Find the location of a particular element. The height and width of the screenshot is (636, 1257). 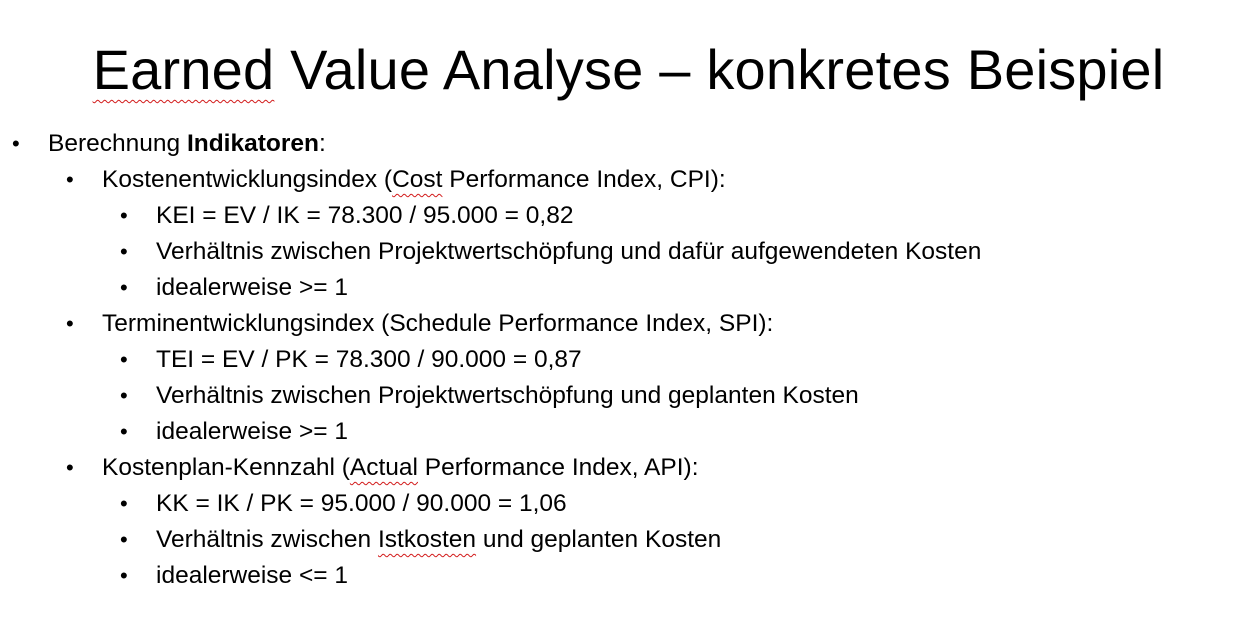

bullet-item-cpi-ideal: • idealerweise >= 1 is located at coordinates (628, 288).